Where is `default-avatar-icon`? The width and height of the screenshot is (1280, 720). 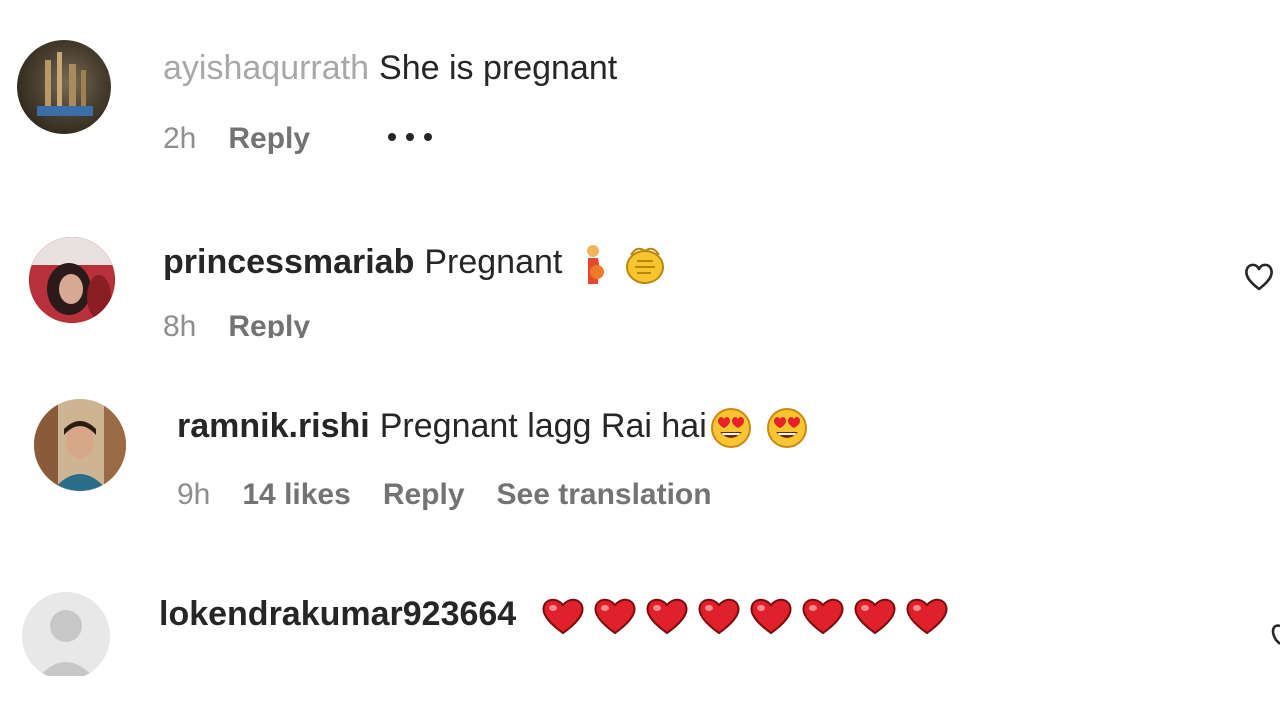 default-avatar-icon is located at coordinates (66, 634).